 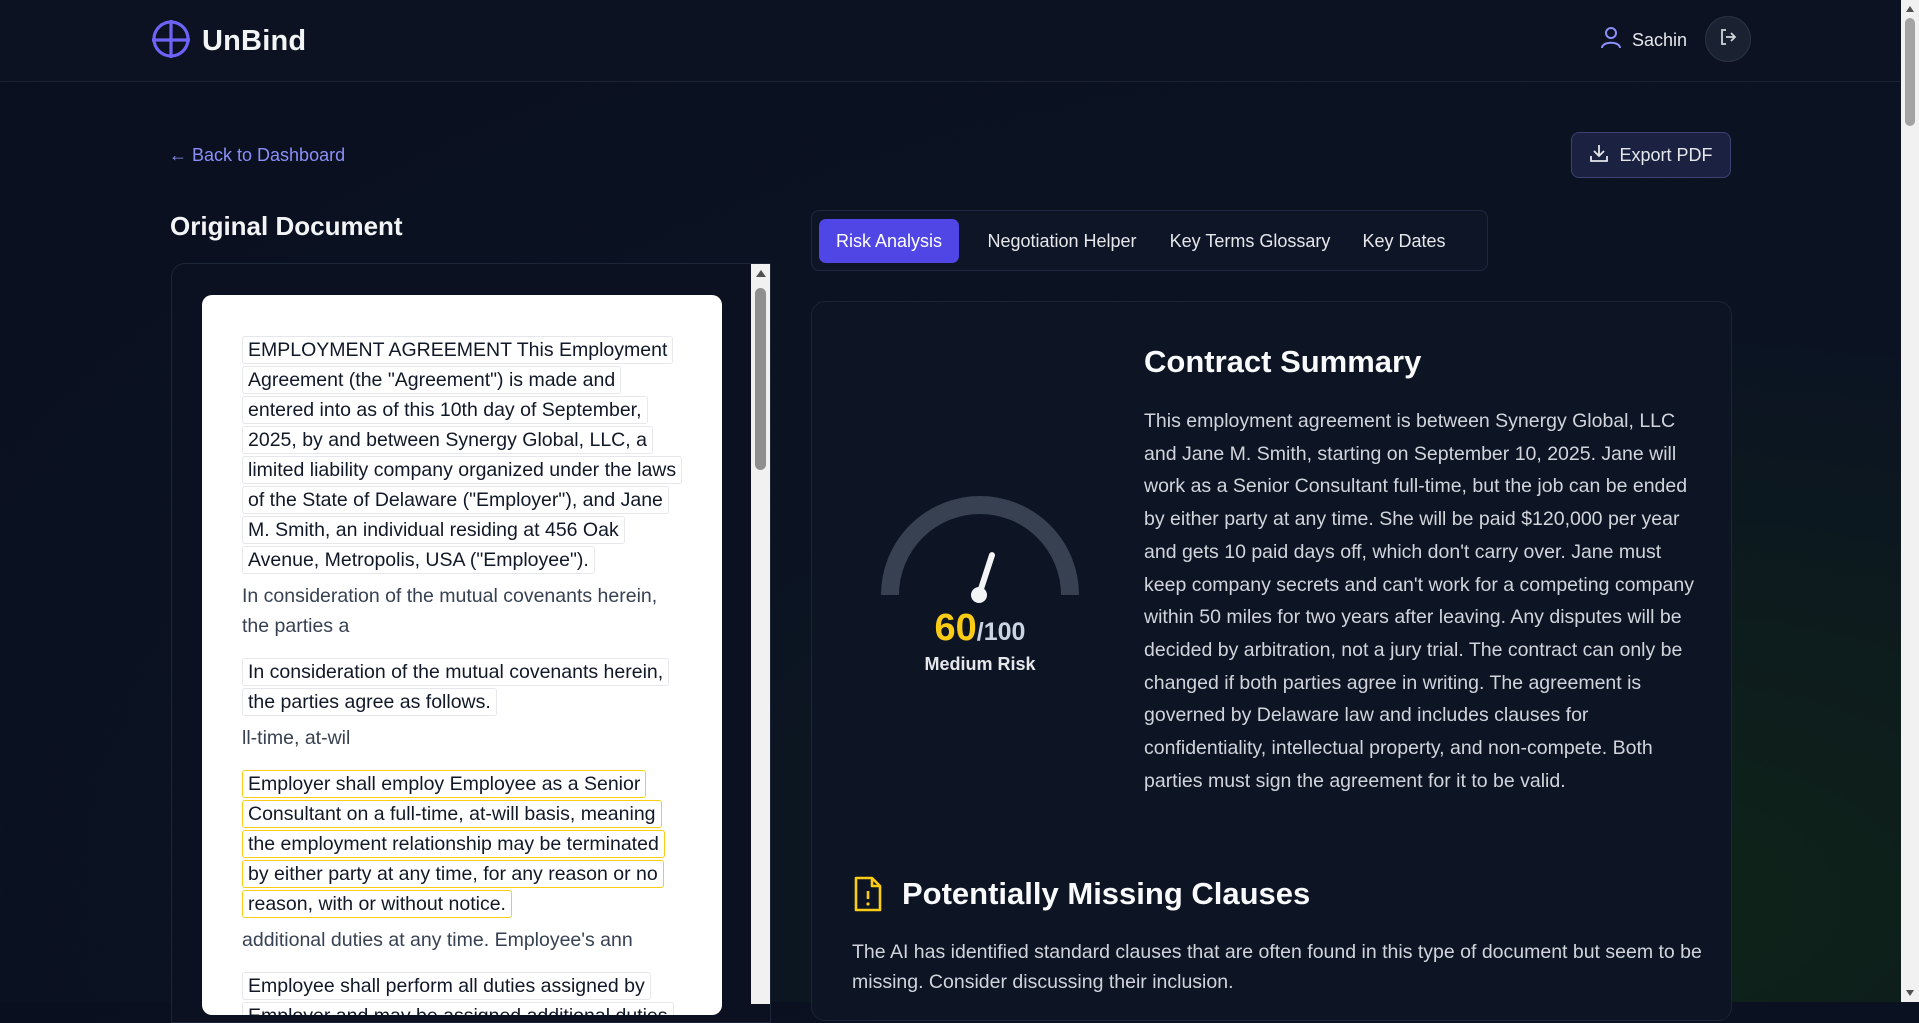 I want to click on risk-score: 60/100, so click(x=980, y=628).